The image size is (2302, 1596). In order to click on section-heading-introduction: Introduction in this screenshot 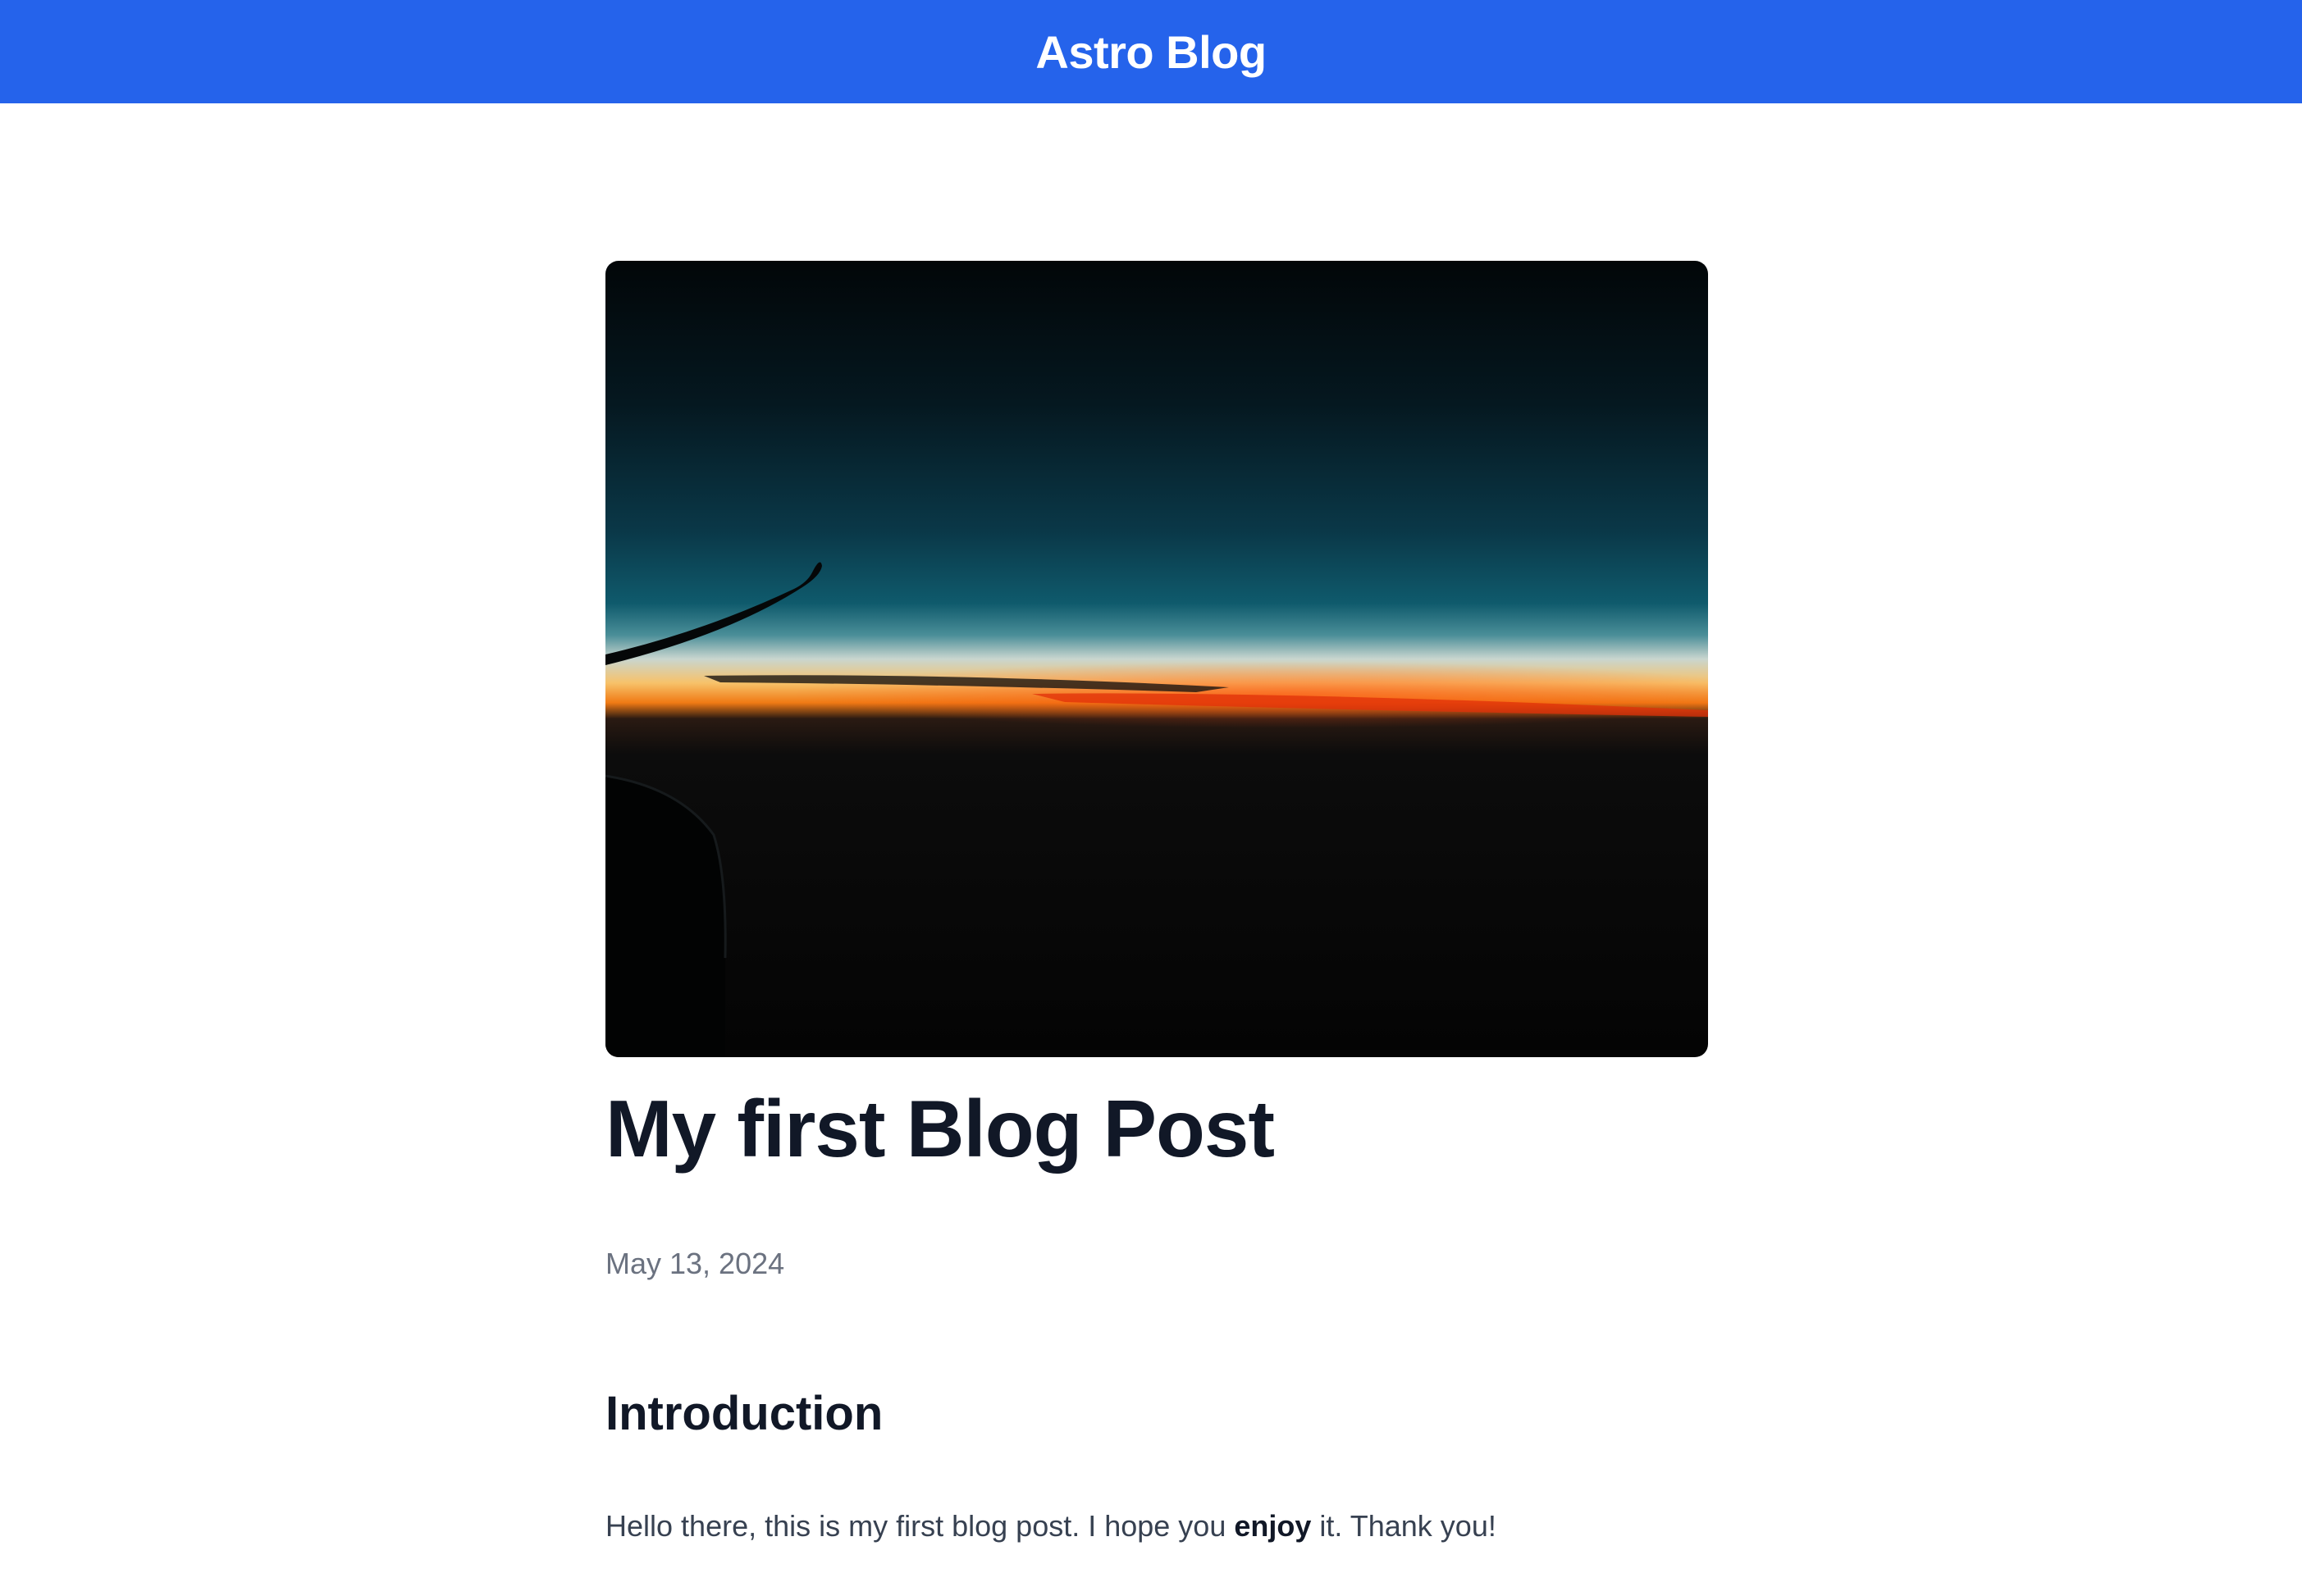, I will do `click(744, 1413)`.